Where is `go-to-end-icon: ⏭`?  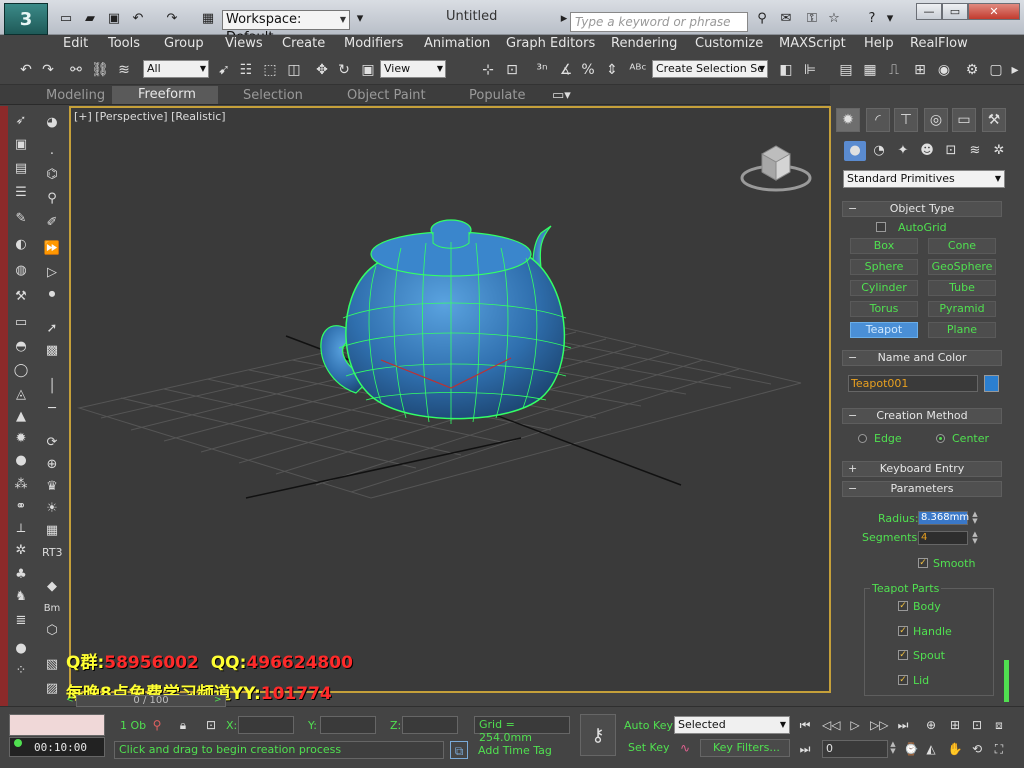
go-to-end-icon: ⏭ is located at coordinates (903, 725).